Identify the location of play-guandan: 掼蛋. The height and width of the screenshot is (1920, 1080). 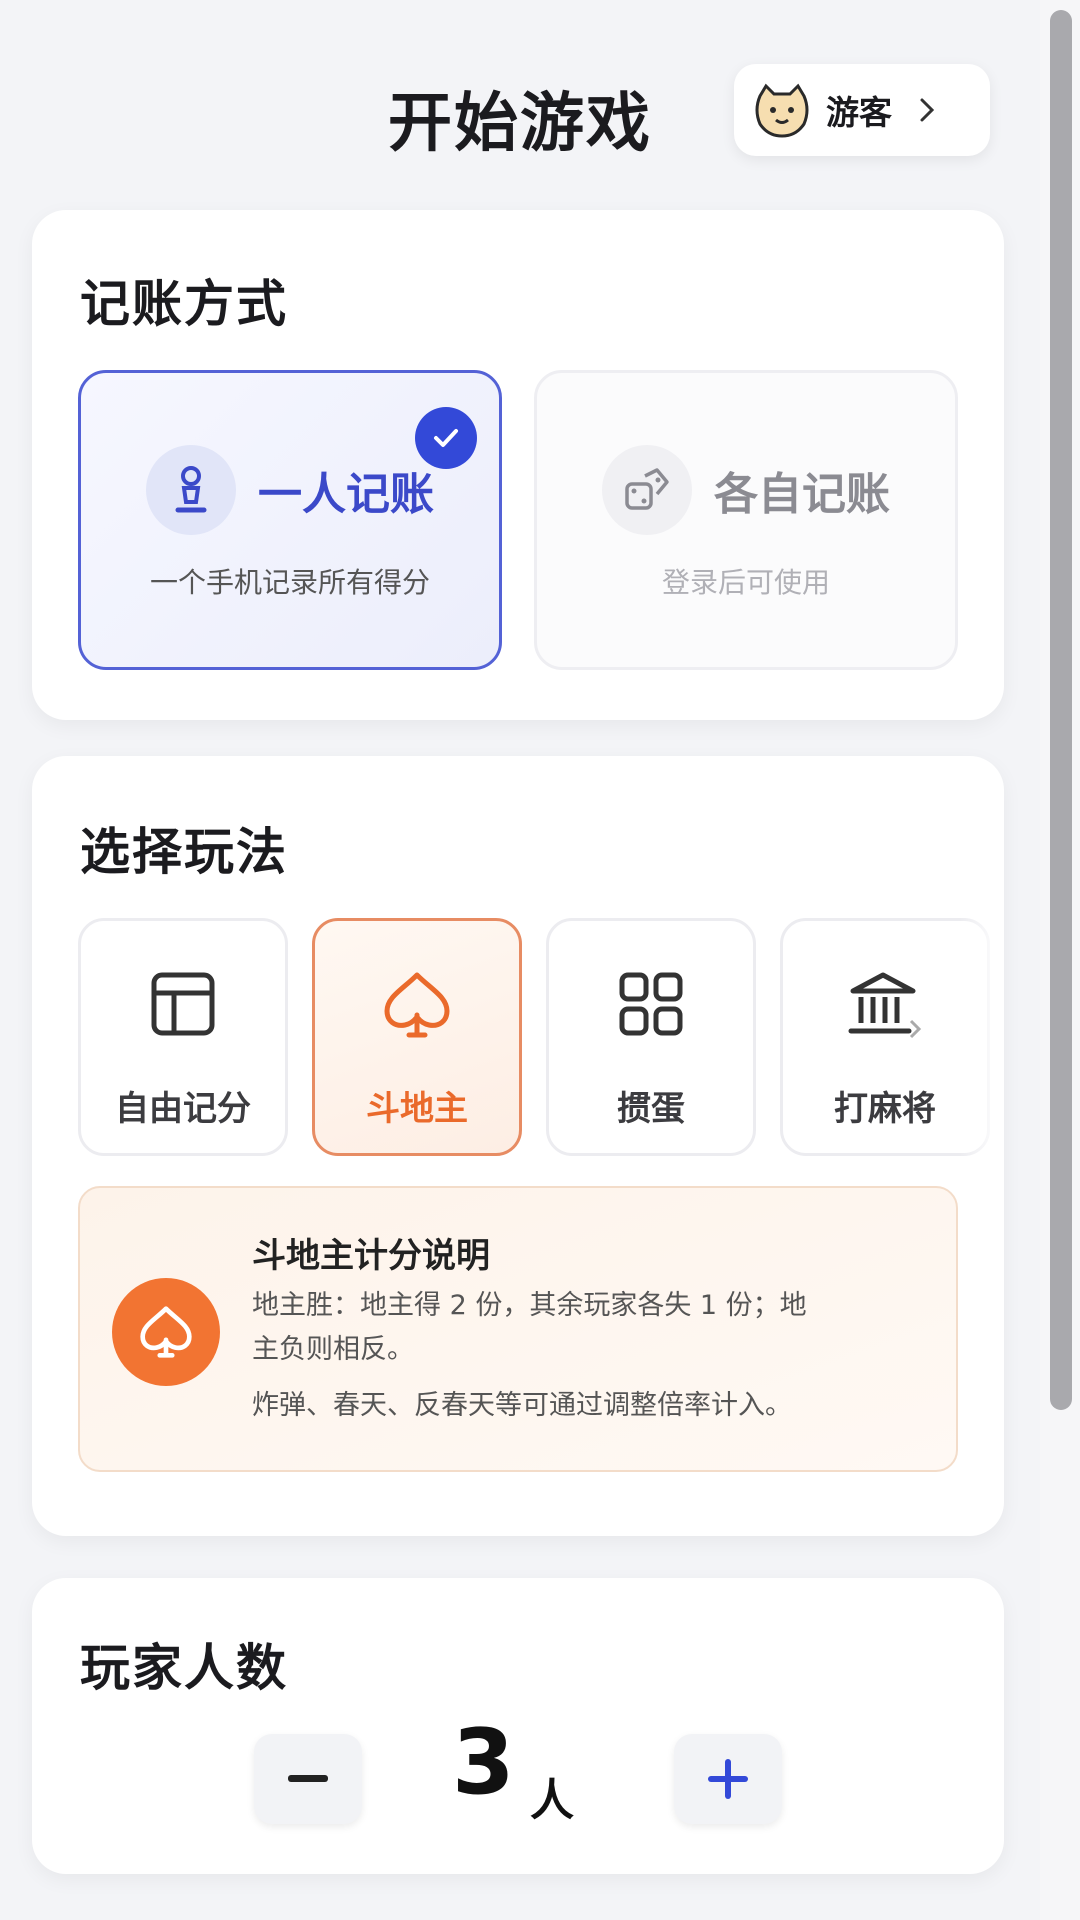
(651, 1037).